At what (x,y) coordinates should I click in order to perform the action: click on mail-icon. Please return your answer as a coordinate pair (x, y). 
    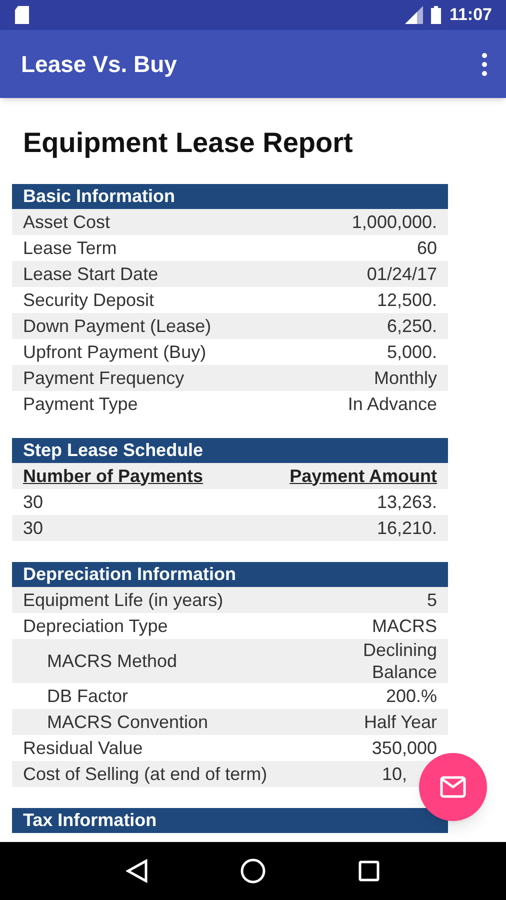
    Looking at the image, I should click on (453, 787).